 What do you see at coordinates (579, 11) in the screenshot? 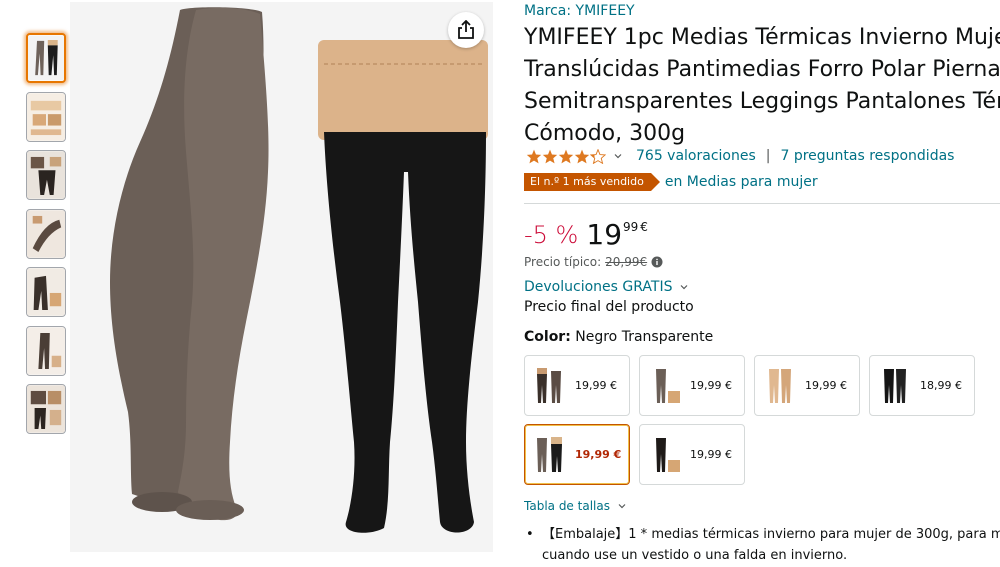
I see `brand-link: Marca: YMIFEEY` at bounding box center [579, 11].